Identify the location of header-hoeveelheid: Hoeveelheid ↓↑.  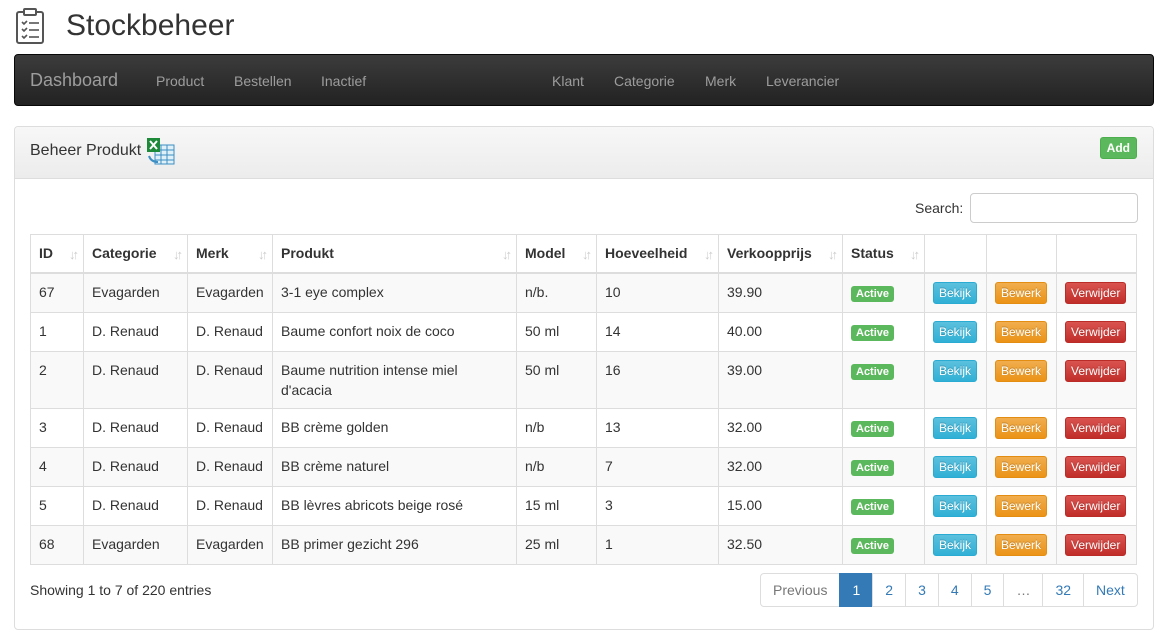
(657, 254).